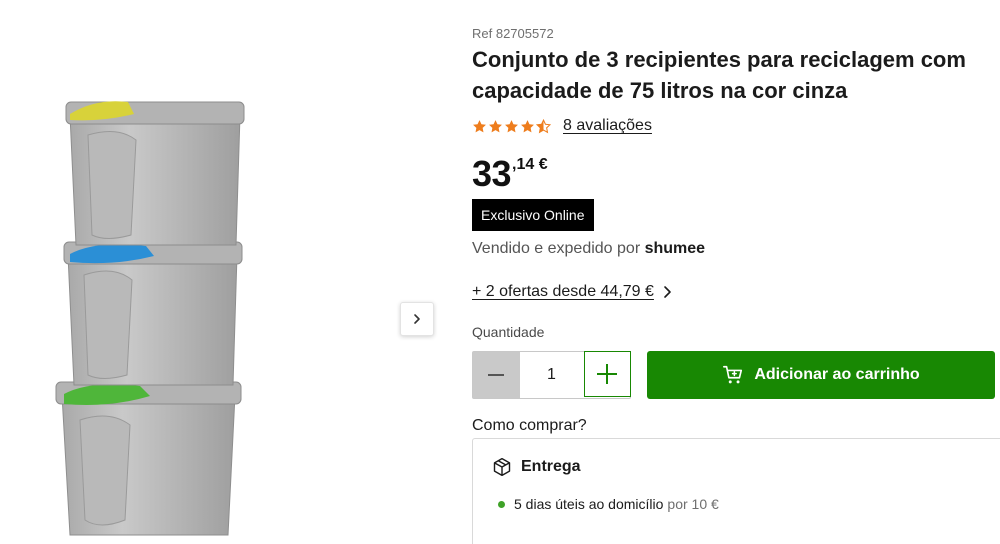  Describe the element at coordinates (551, 466) in the screenshot. I see `delivery-title: Entrega` at that location.